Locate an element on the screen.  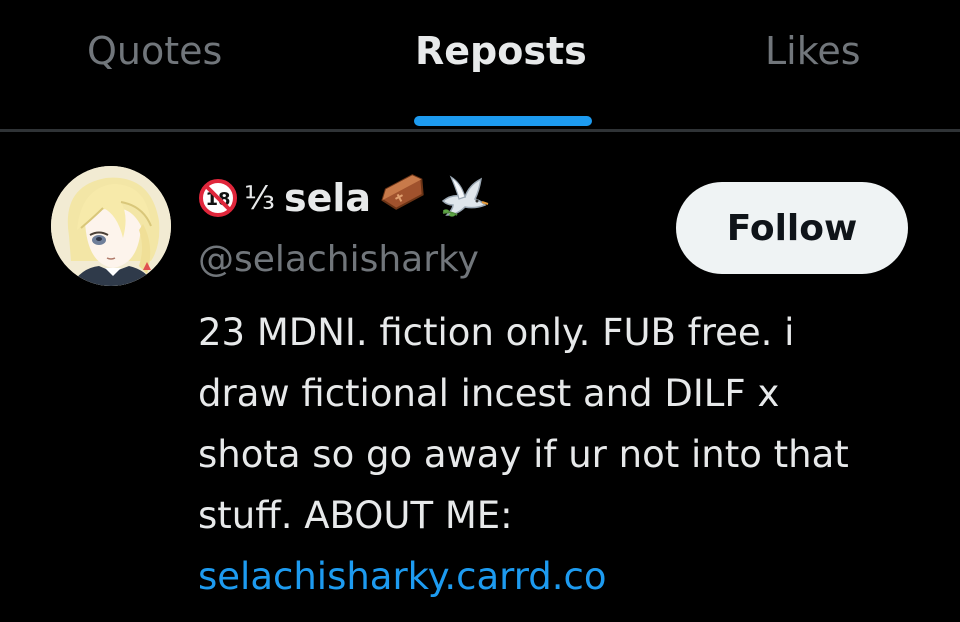
tab-reposts: Reposts is located at coordinates (501, 51).